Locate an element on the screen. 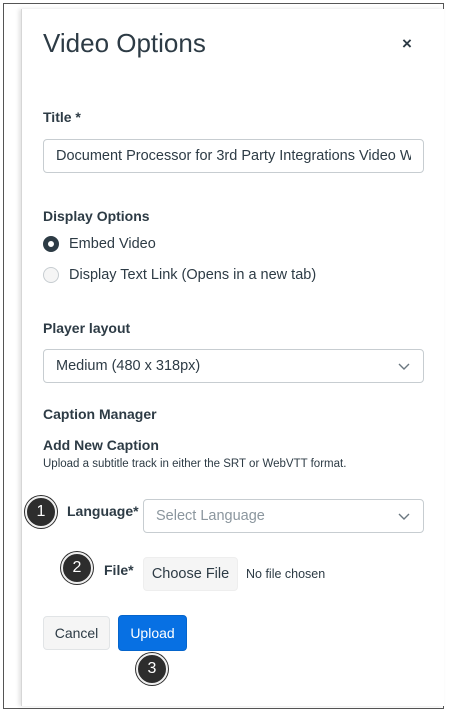 This screenshot has width=451, height=714. cancel-button: Cancel is located at coordinates (76, 633).